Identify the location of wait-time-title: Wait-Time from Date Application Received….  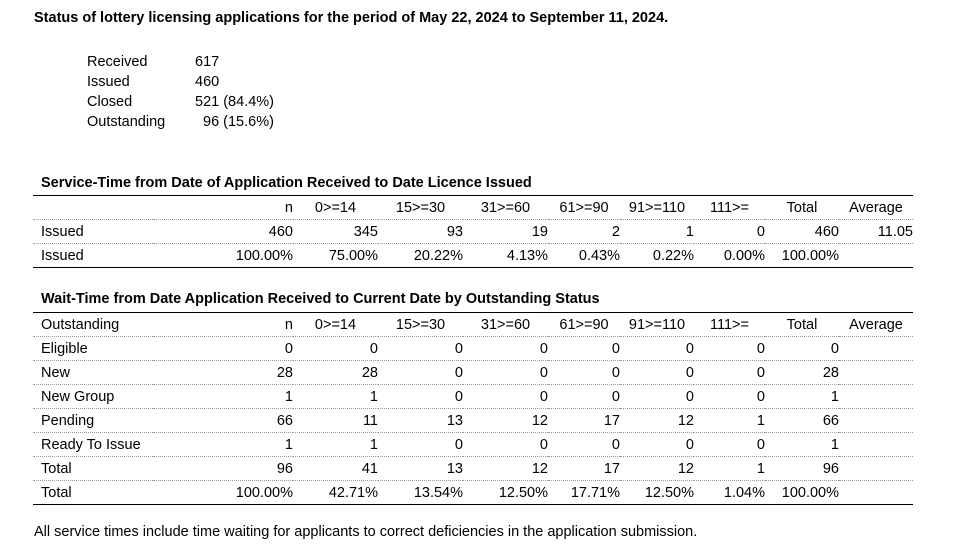
(320, 299).